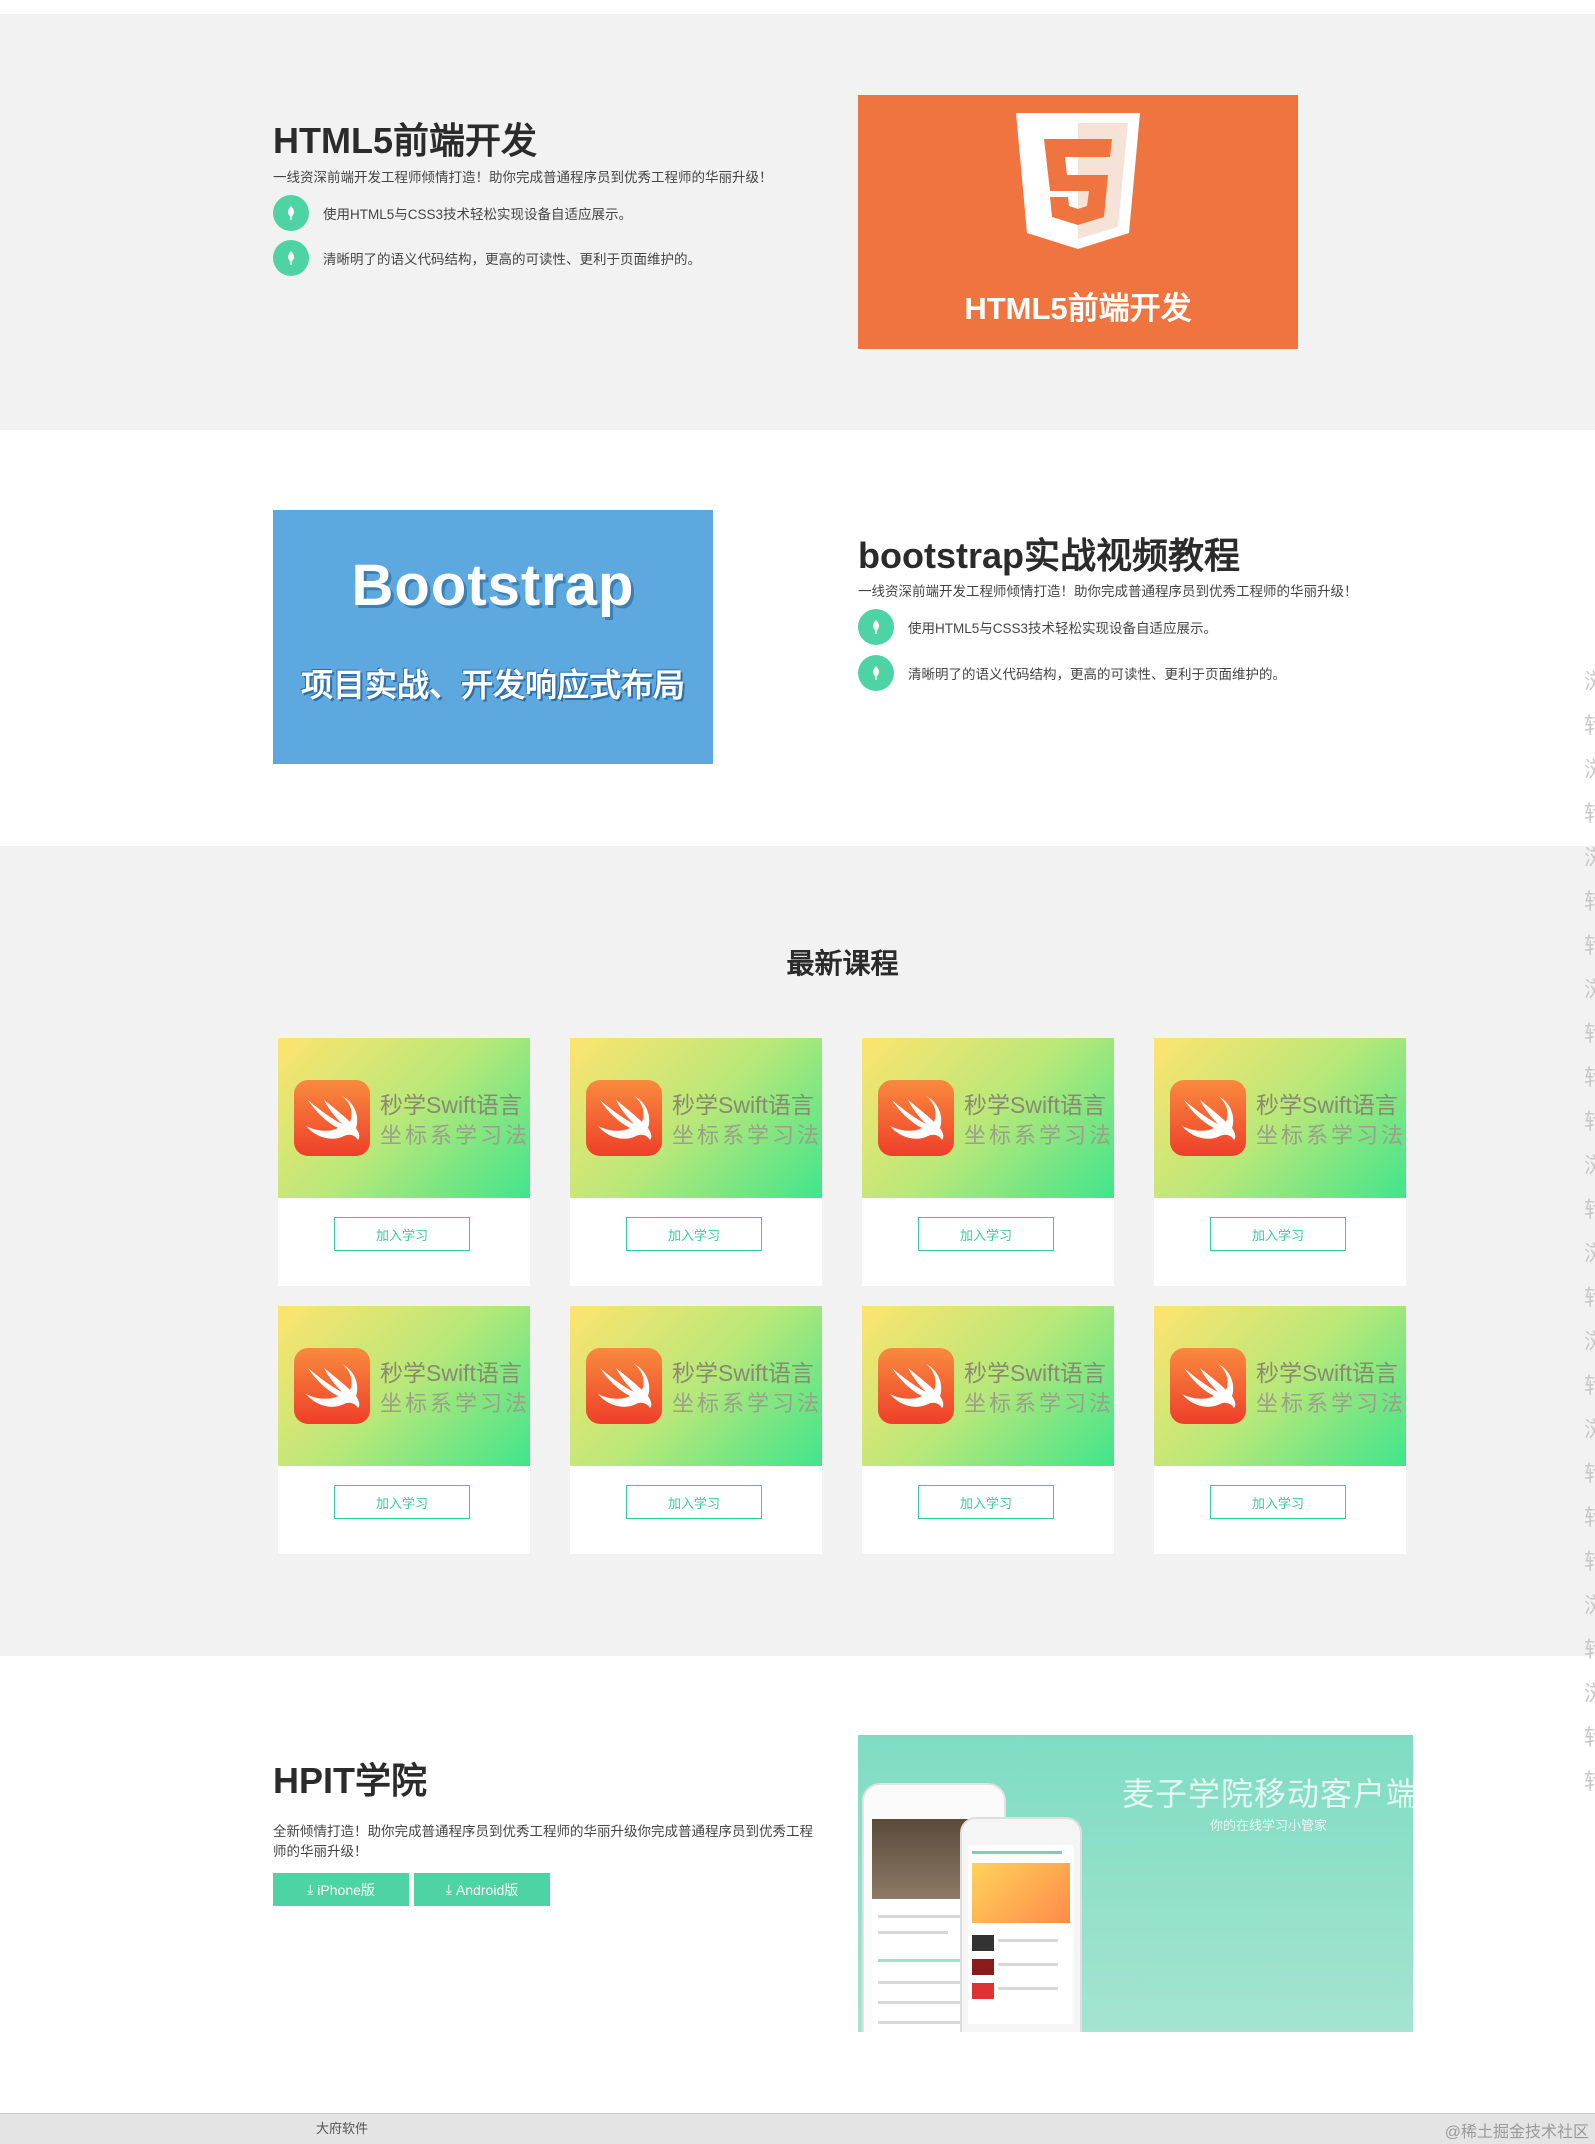 The width and height of the screenshot is (1595, 2144). I want to click on bootstrap-image-title: Bootstrap, so click(493, 585).